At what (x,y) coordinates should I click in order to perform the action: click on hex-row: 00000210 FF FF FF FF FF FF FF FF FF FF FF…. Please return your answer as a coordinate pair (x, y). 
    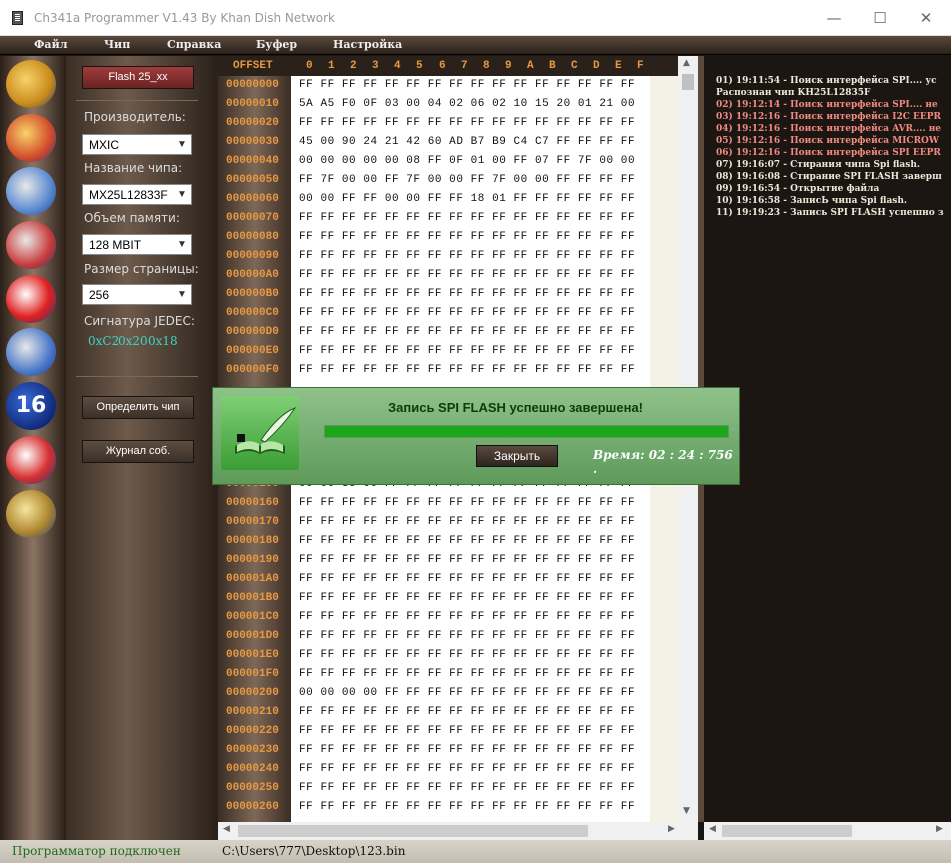
    Looking at the image, I should click on (434, 712).